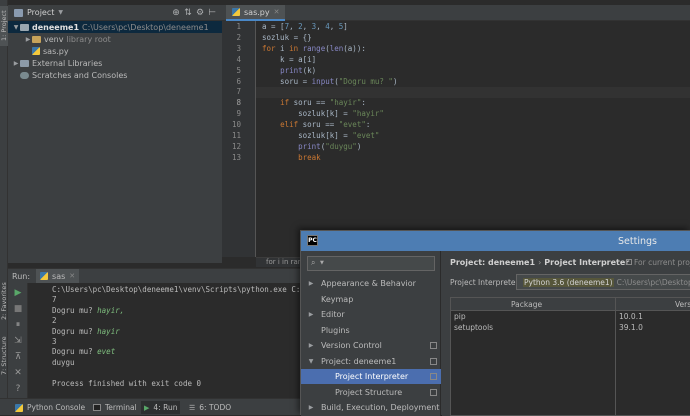 This screenshot has height=416, width=690. I want to click on editor-tab-bar: sas.py ✕, so click(456, 13).